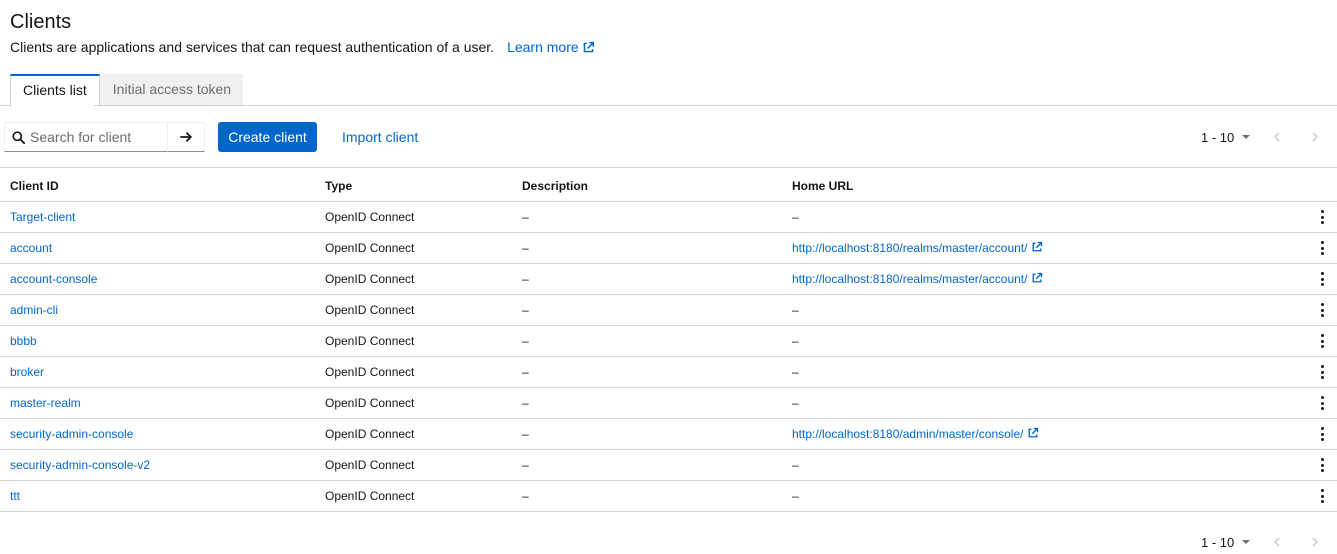 Image resolution: width=1337 pixels, height=554 pixels. What do you see at coordinates (27, 372) in the screenshot?
I see `client-id-link: broker` at bounding box center [27, 372].